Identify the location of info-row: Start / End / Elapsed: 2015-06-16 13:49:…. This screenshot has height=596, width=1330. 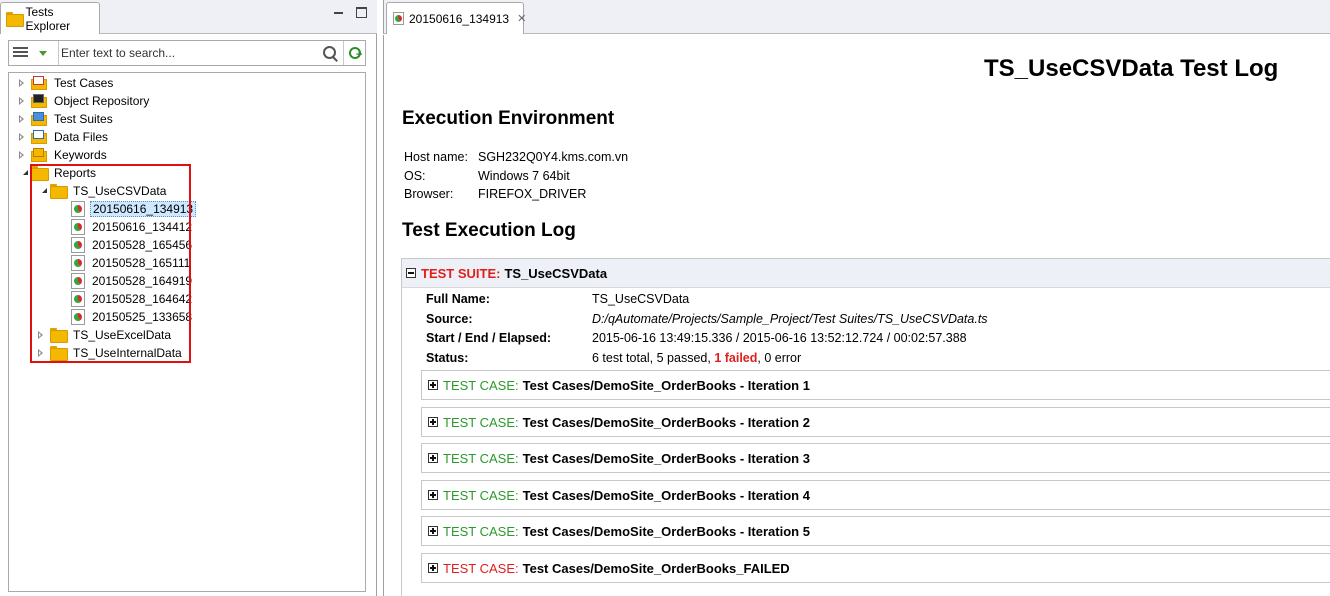
(707, 339).